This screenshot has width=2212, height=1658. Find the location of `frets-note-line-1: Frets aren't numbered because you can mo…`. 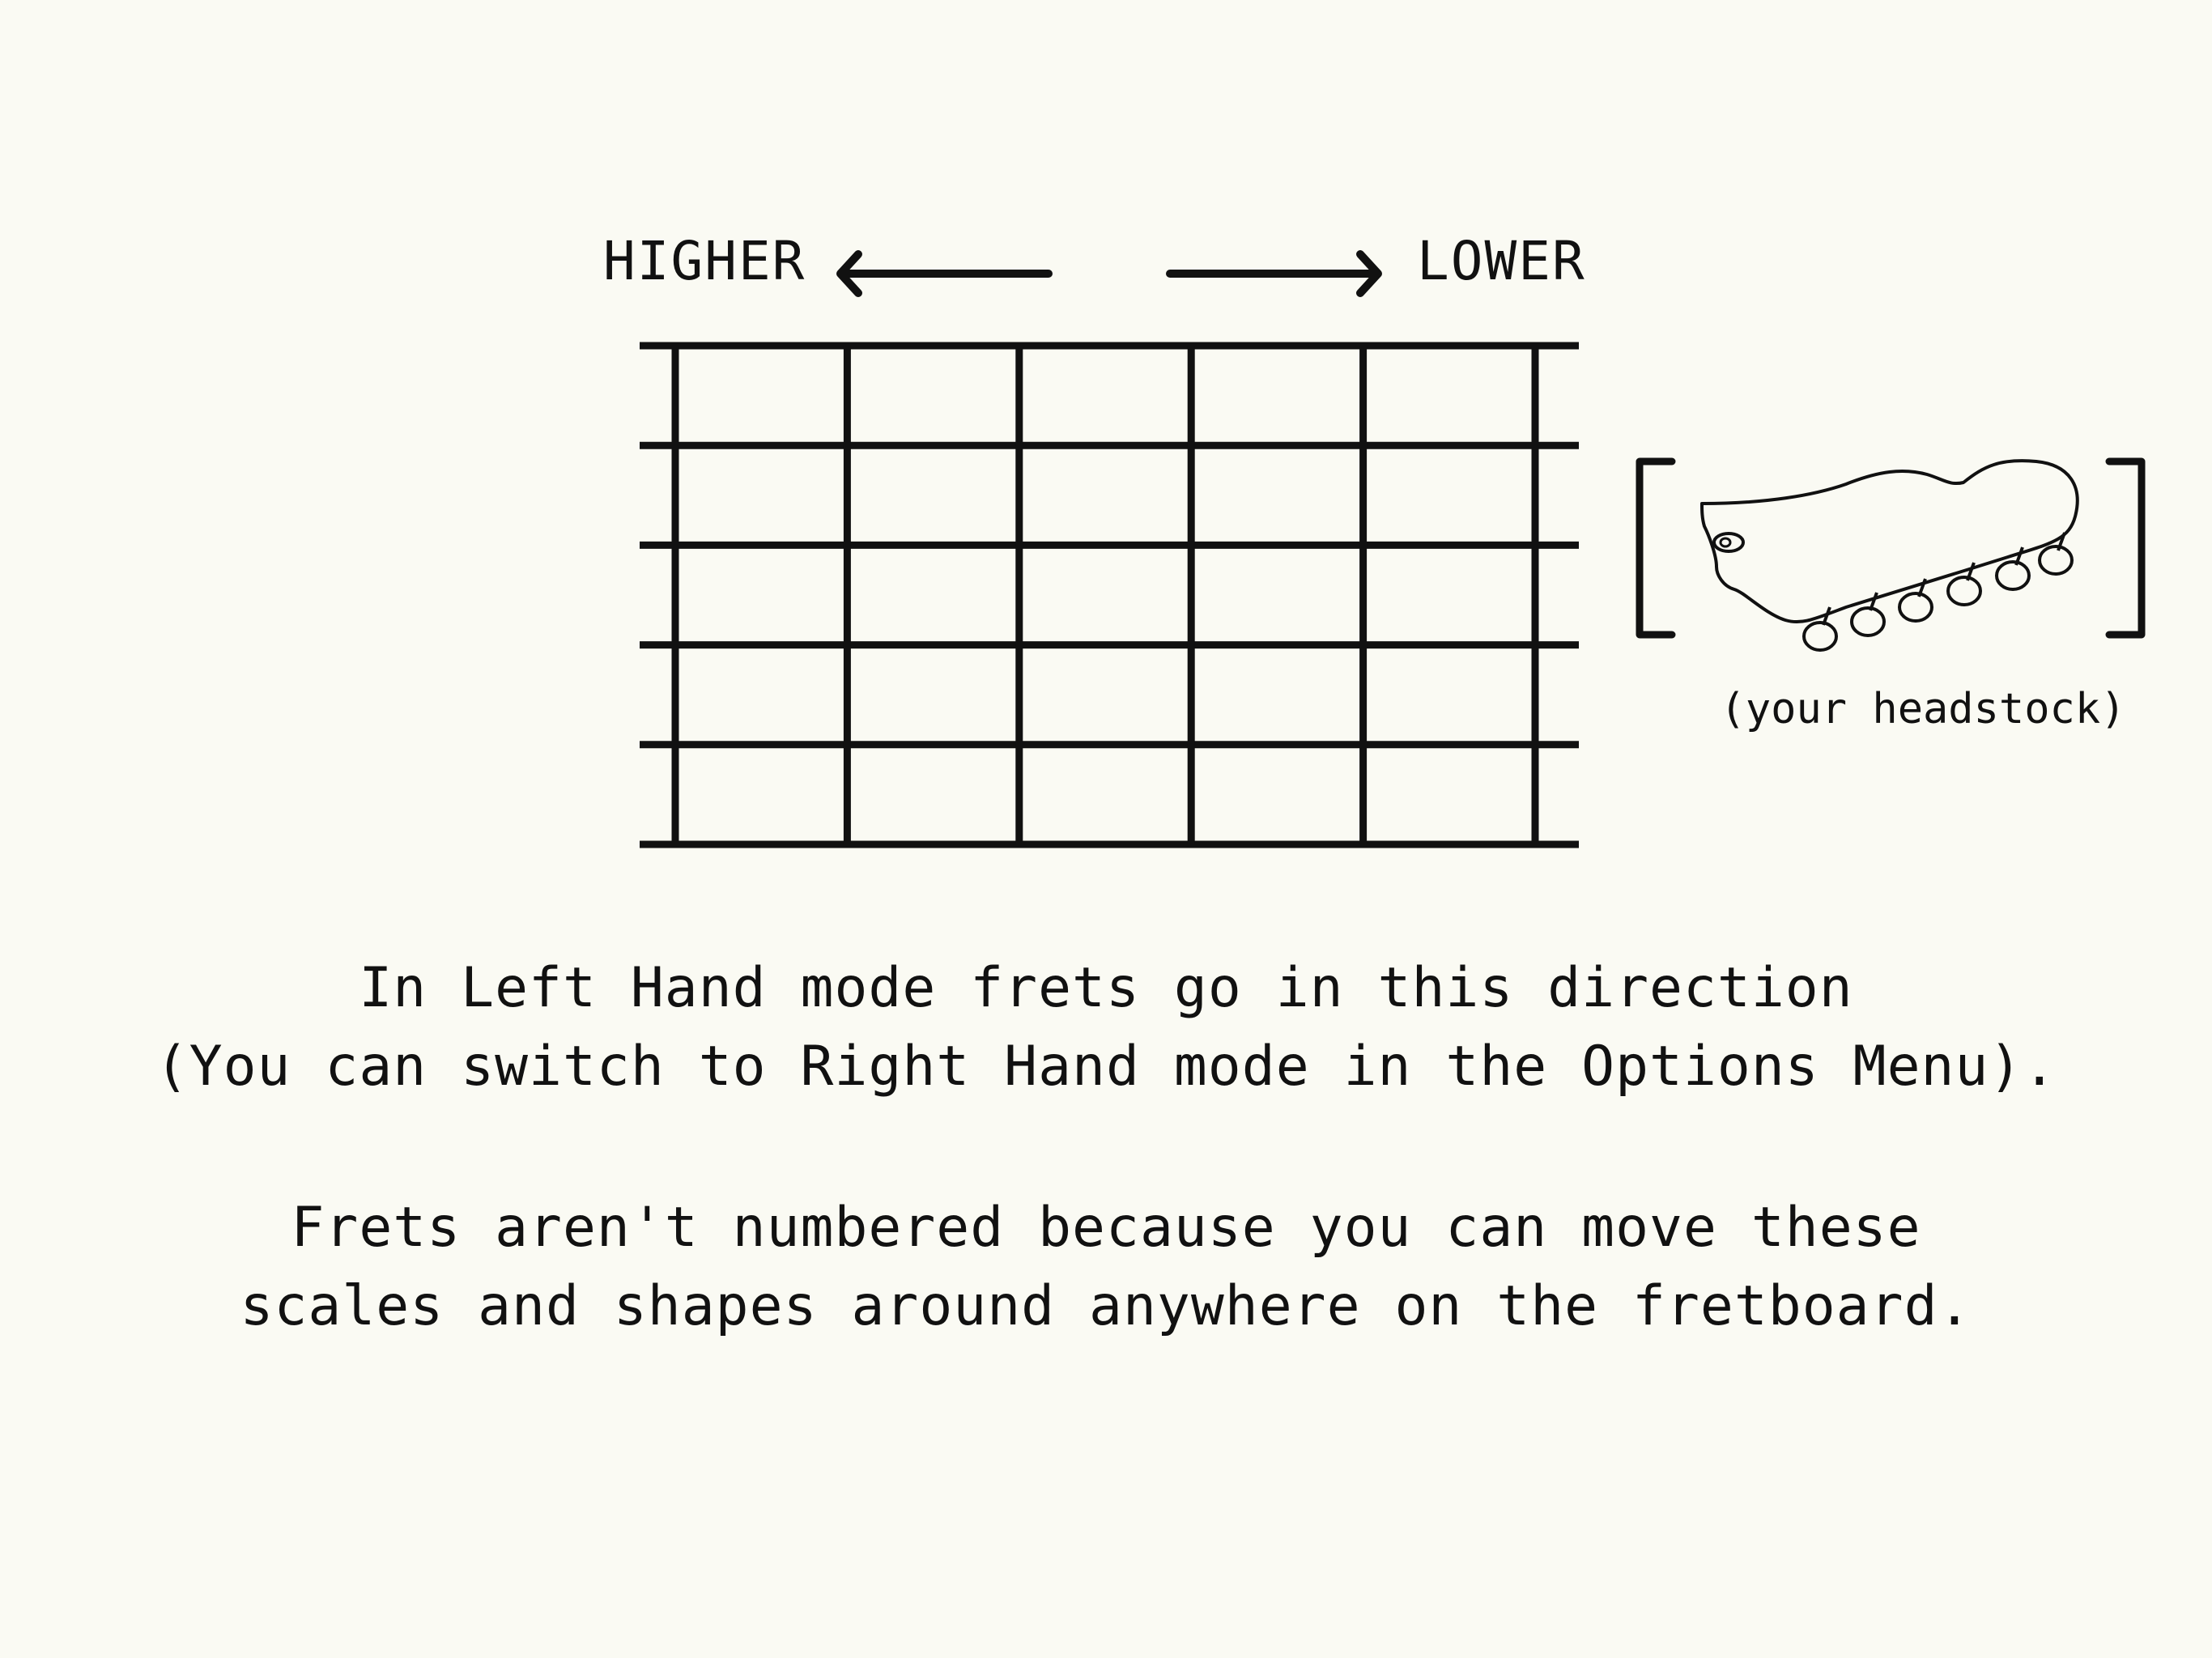

frets-note-line-1: Frets aren't numbered because you can mo… is located at coordinates (1106, 1228).